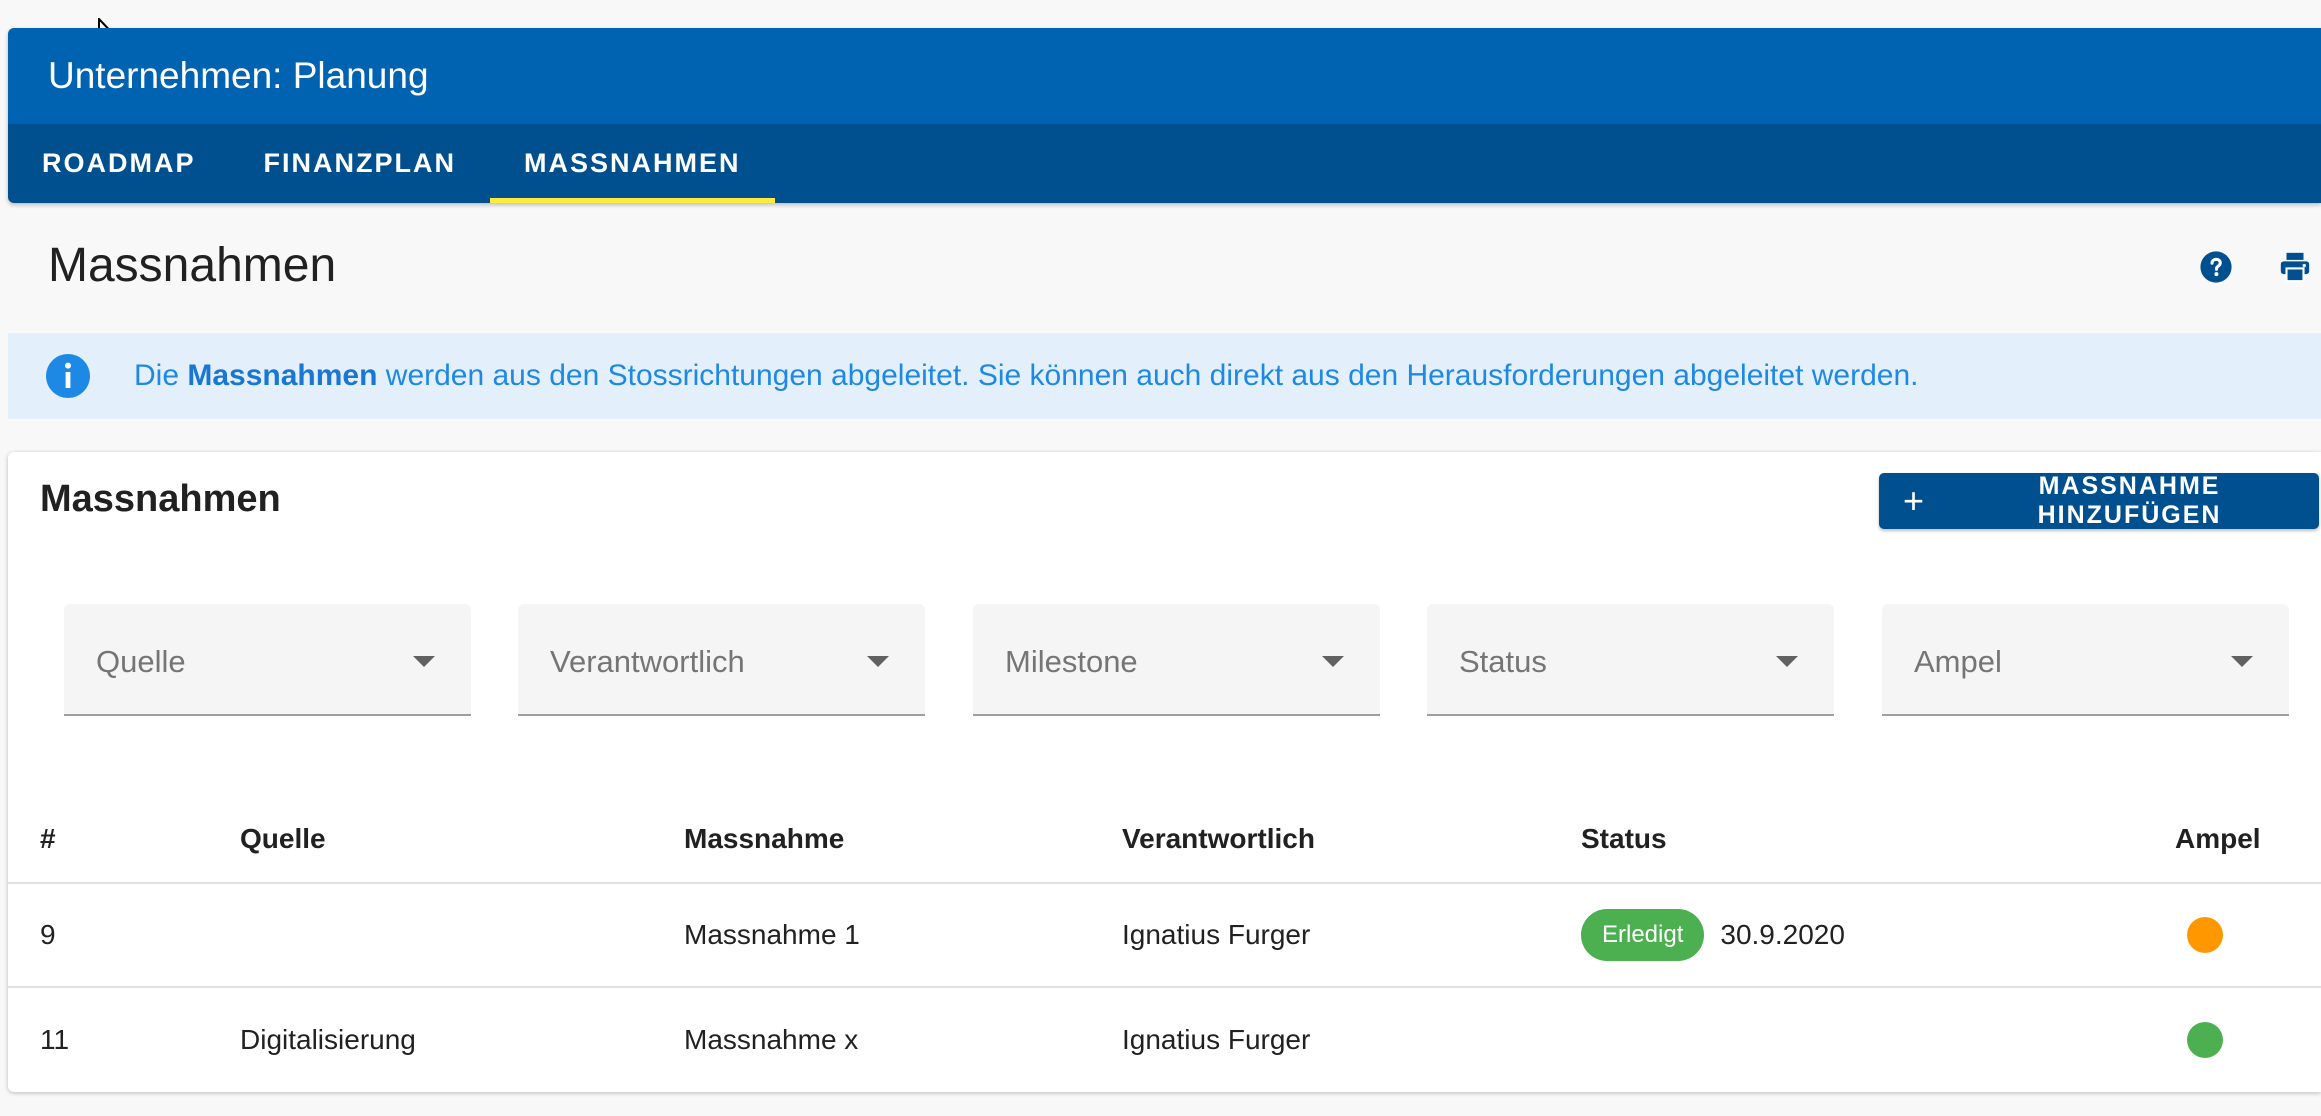  I want to click on cell-quelle: Digitalisierung, so click(328, 1039).